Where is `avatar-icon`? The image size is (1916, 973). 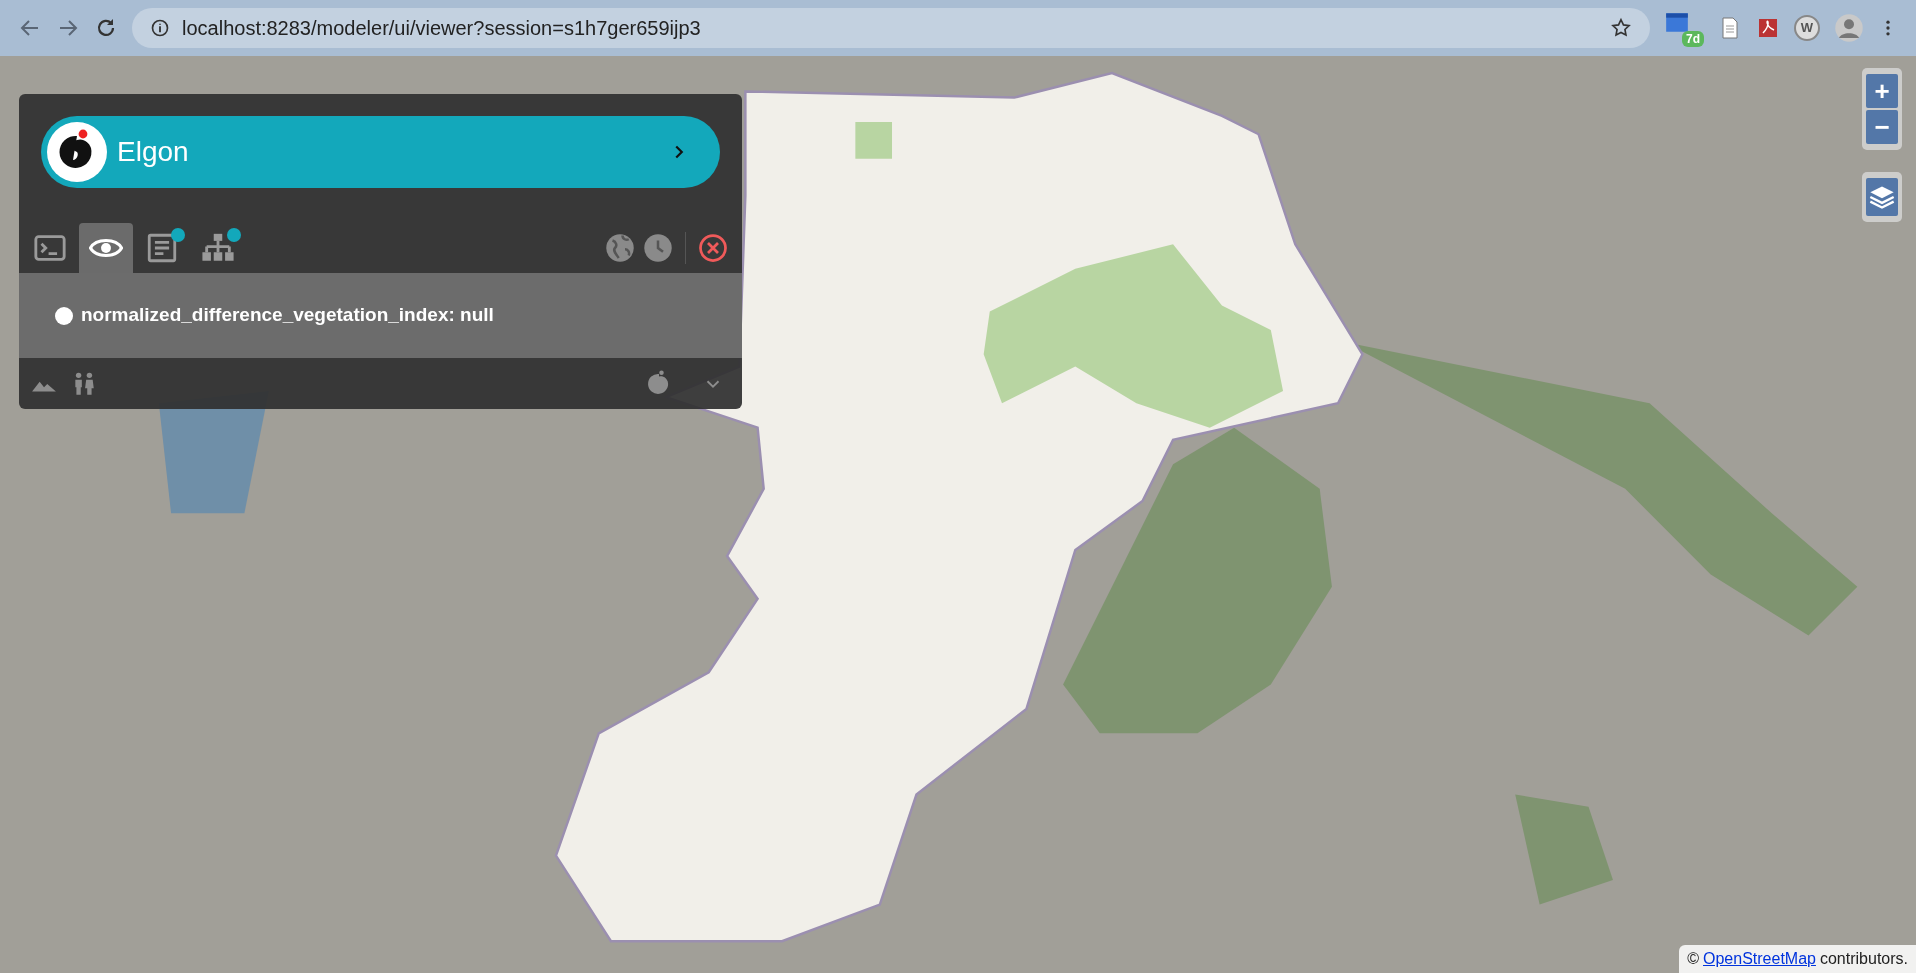
avatar-icon is located at coordinates (1849, 28).